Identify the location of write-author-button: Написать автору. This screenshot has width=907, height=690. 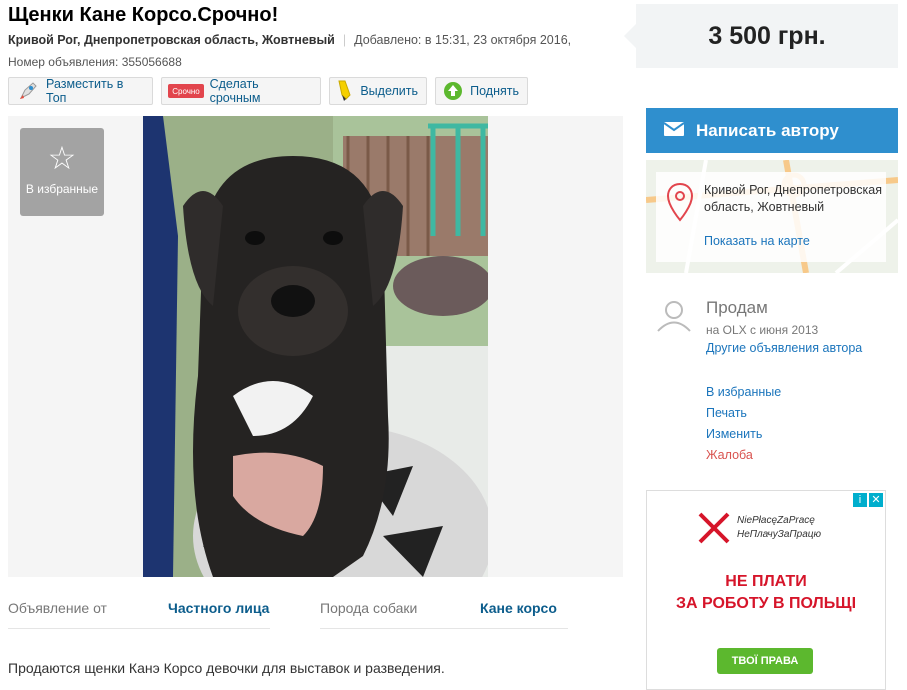
(772, 130).